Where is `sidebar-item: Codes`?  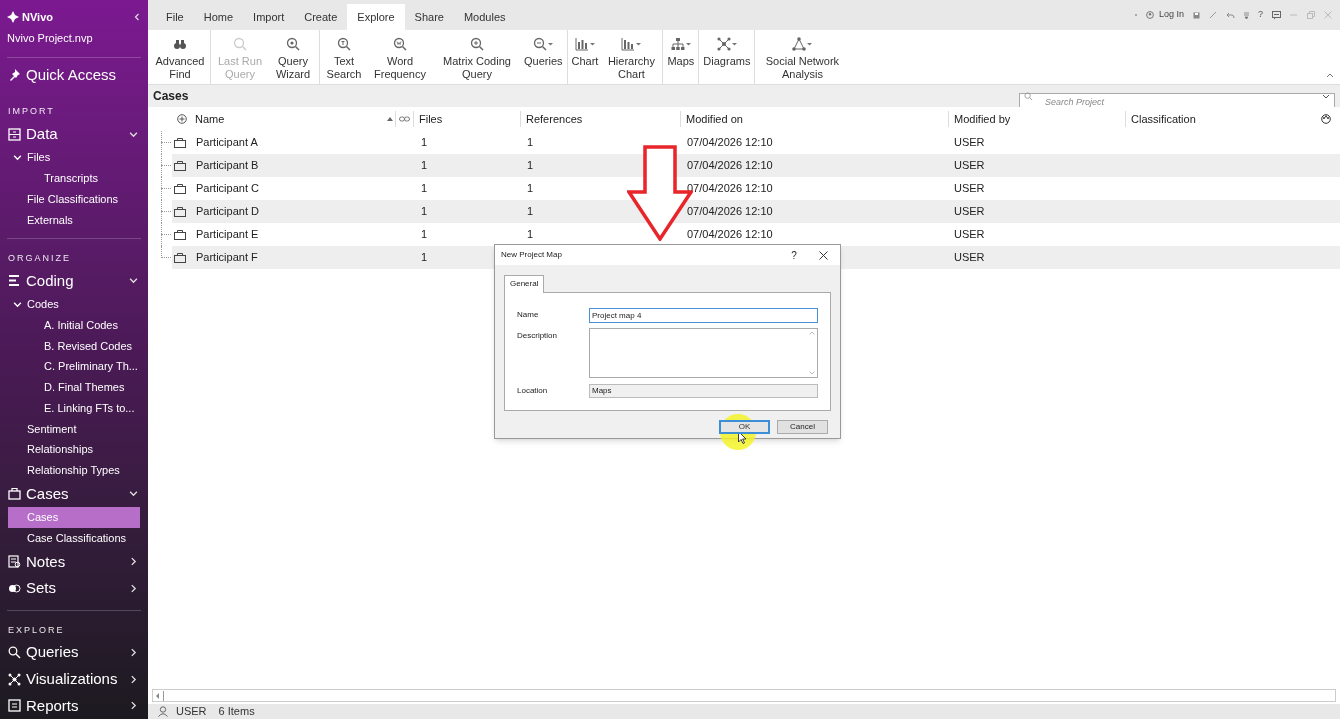
sidebar-item: Codes is located at coordinates (43, 304).